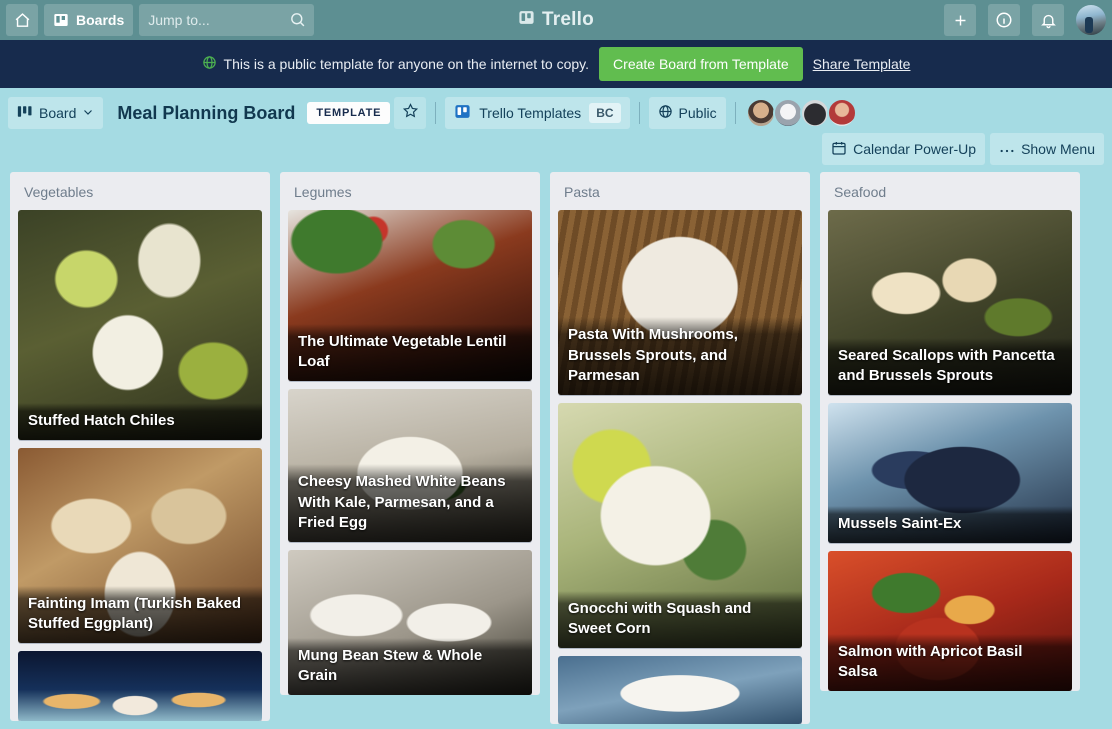  Describe the element at coordinates (701, 64) in the screenshot. I see `create-board-from-template-button: Create Board from Template` at that location.